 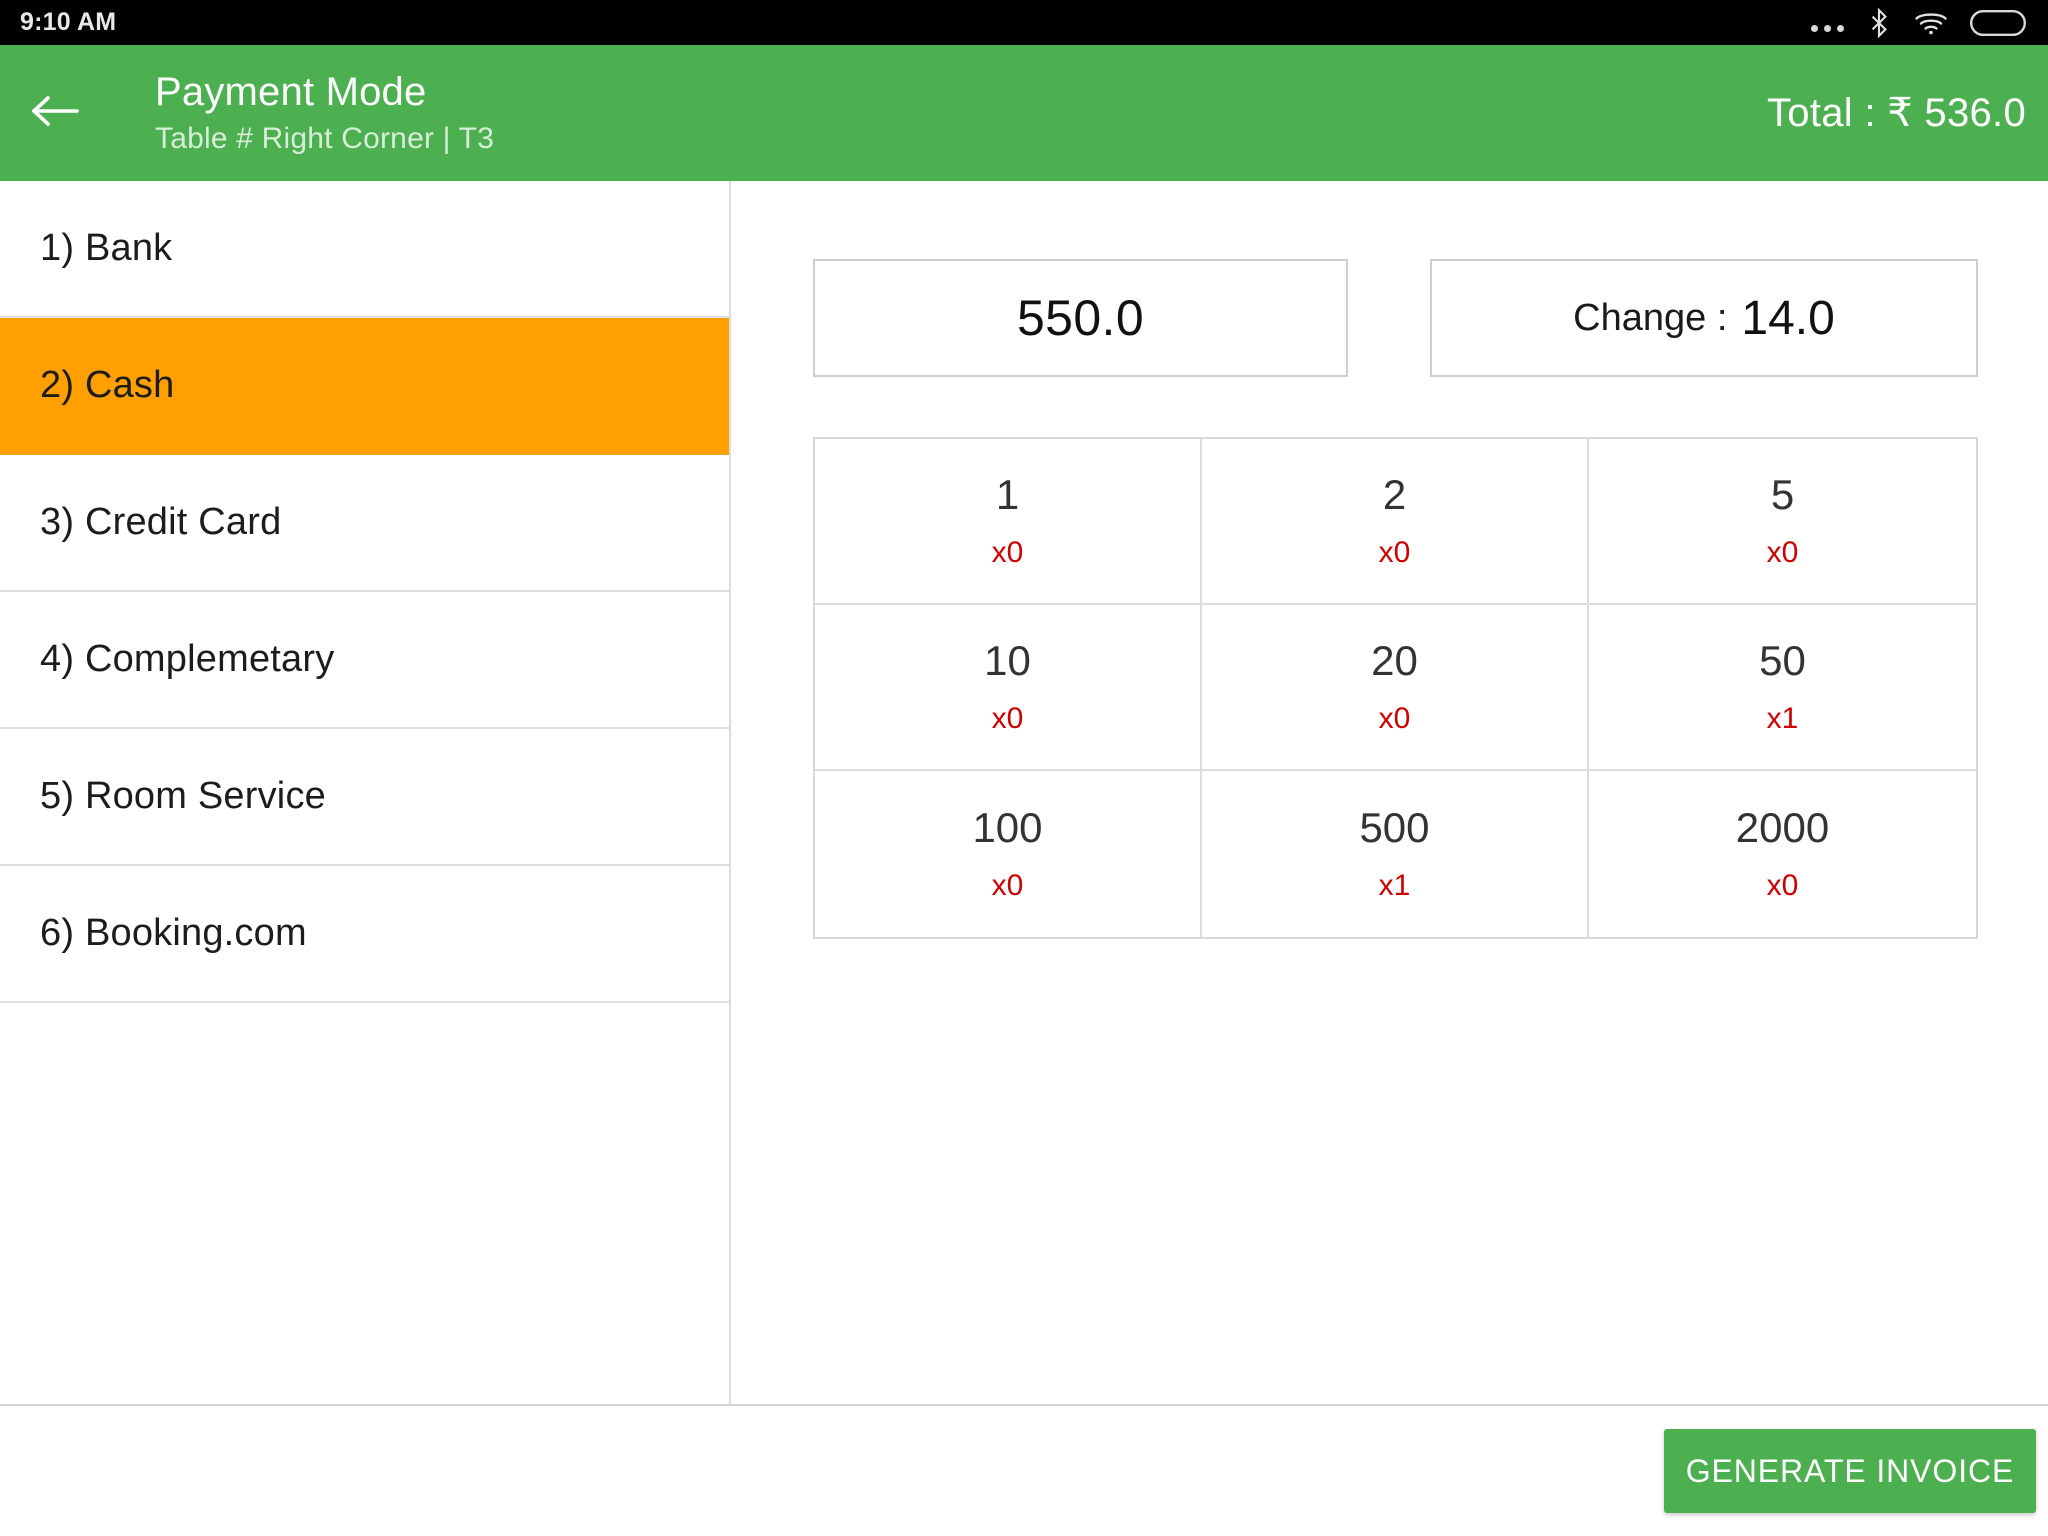 I want to click on payment-mode-label: 4) Complemetary, so click(x=187, y=659).